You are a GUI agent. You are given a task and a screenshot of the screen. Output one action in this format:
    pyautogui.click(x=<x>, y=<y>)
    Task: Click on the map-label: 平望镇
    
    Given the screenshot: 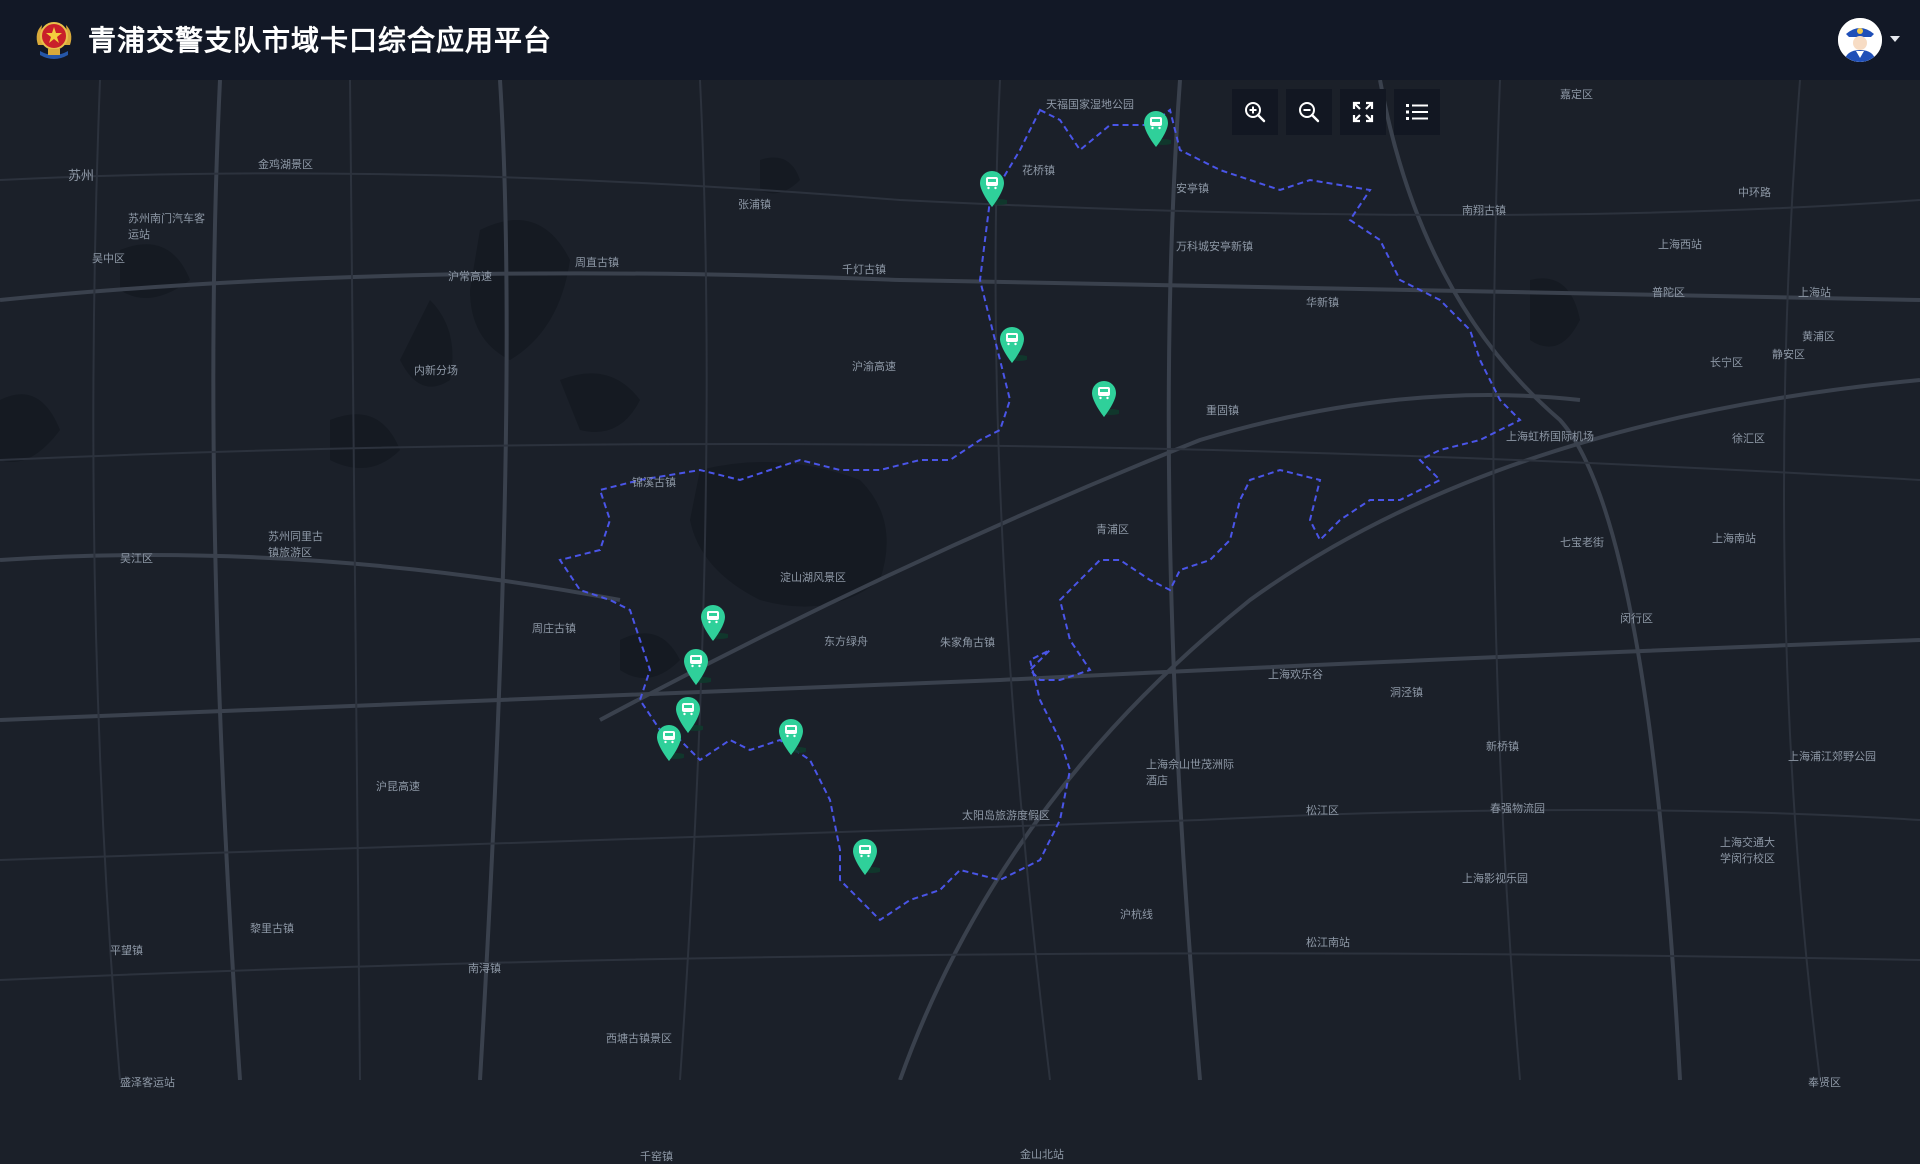 What is the action you would take?
    pyautogui.click(x=126, y=950)
    